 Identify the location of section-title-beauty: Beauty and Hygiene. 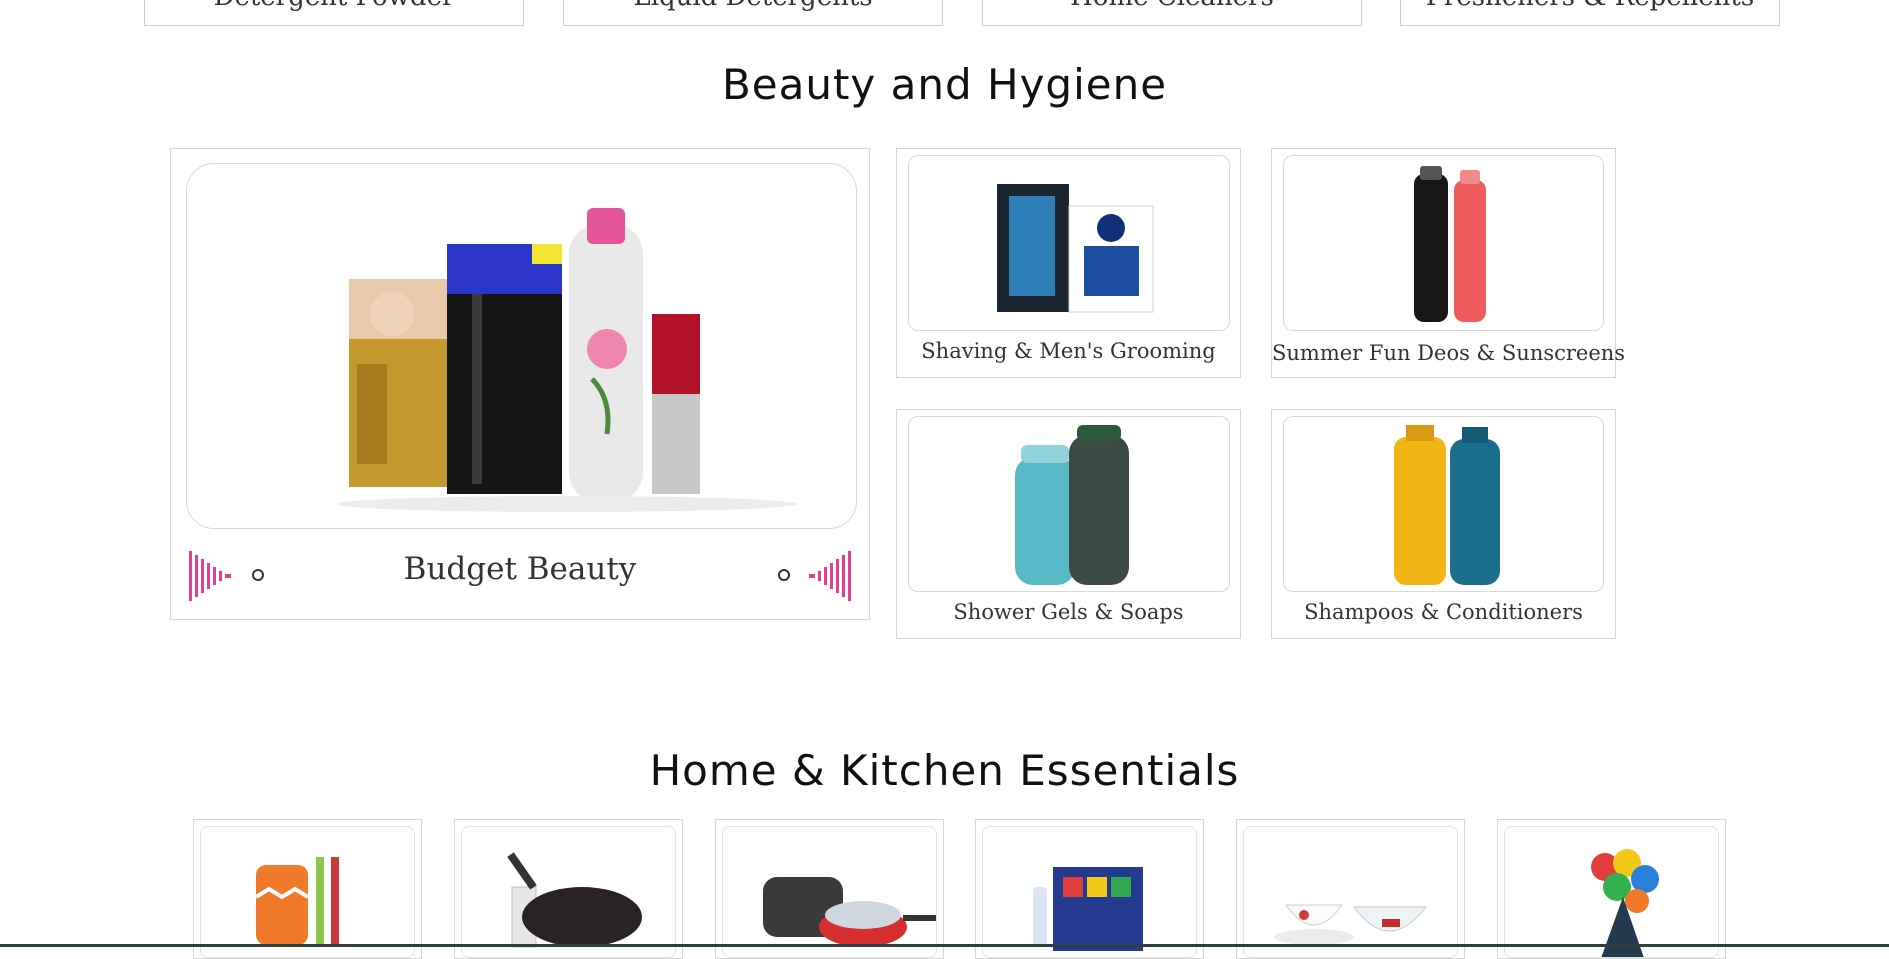
(944, 84).